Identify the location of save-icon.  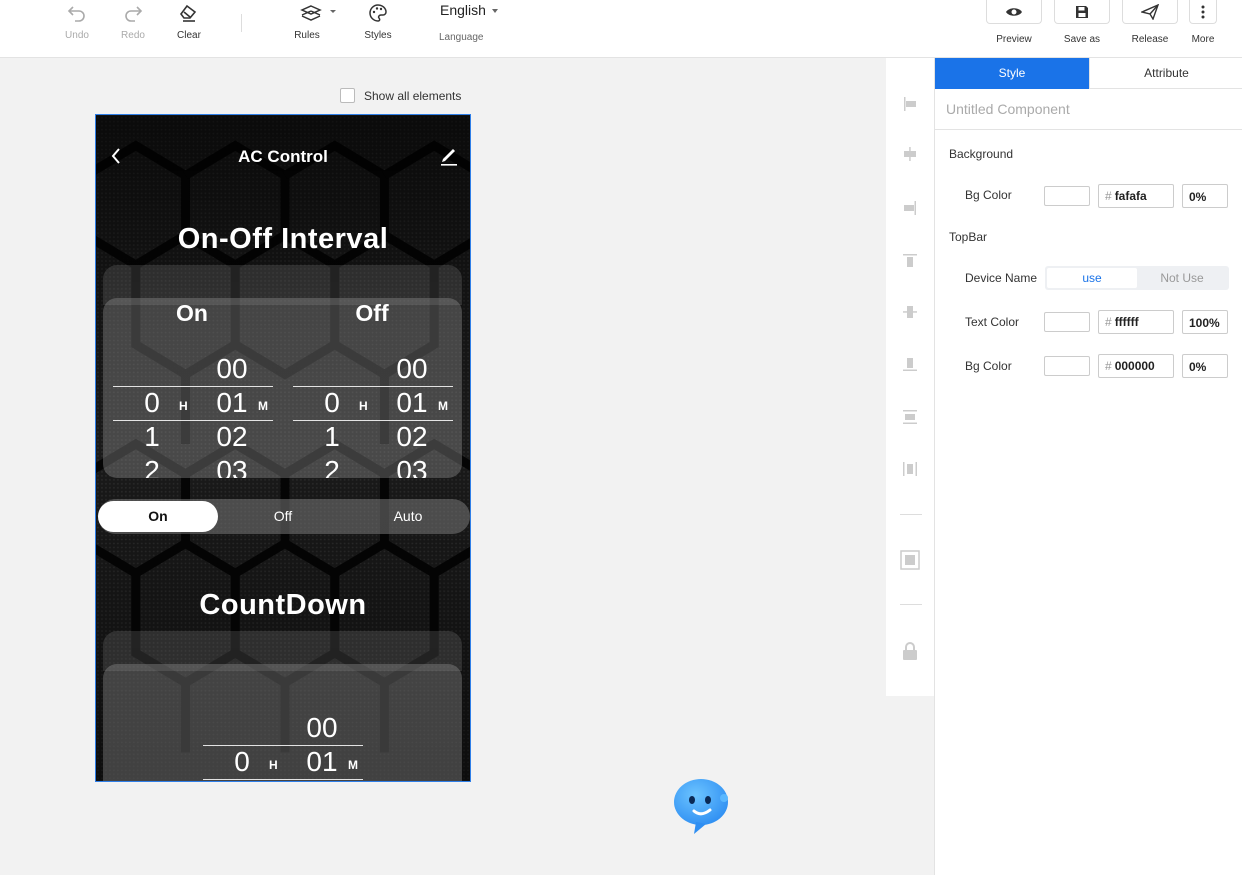
(1082, 11).